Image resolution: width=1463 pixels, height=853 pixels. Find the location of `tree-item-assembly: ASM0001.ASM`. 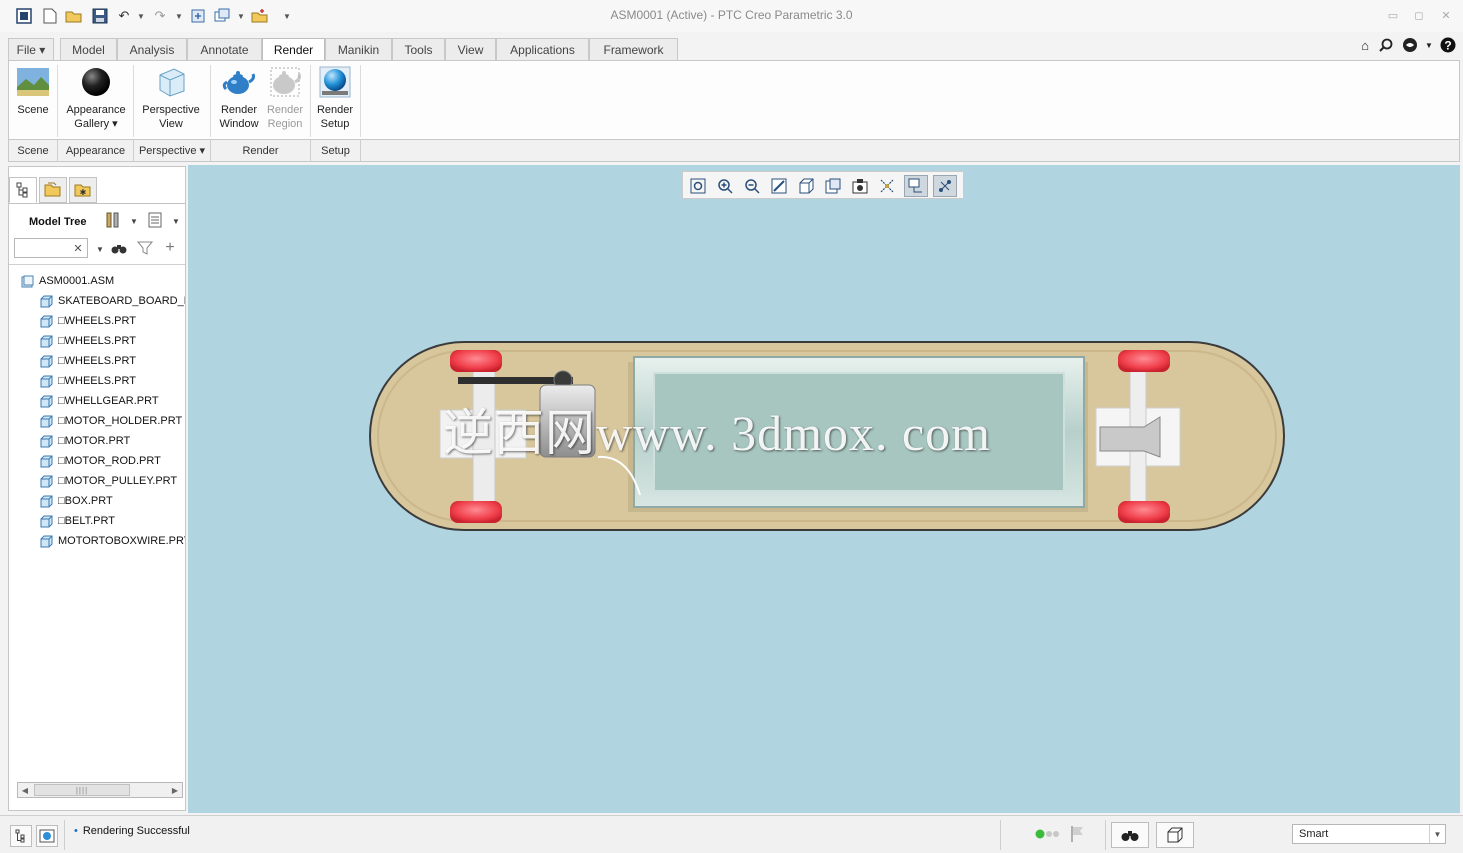

tree-item-assembly: ASM0001.ASM is located at coordinates (97, 281).